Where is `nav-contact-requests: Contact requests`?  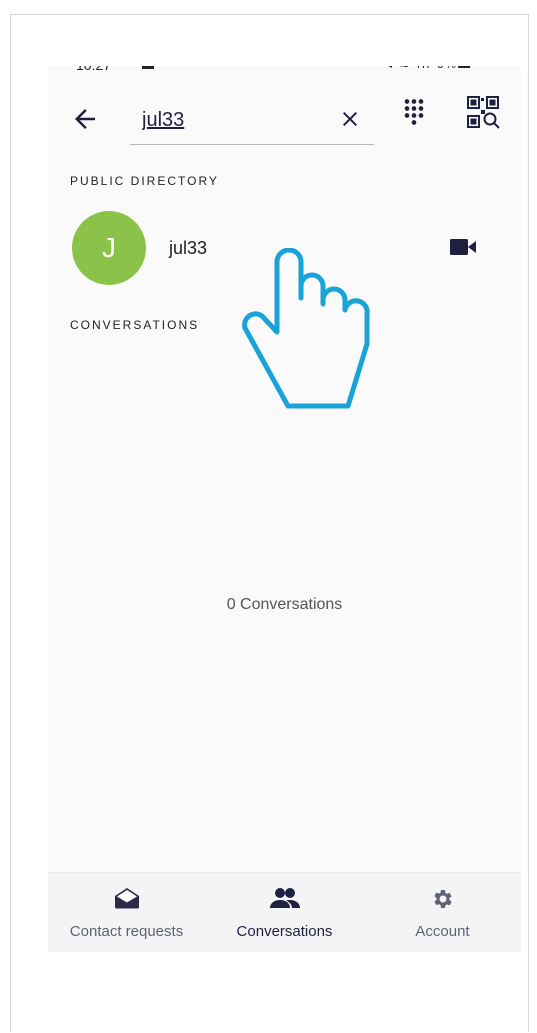
nav-contact-requests: Contact requests is located at coordinates (126, 912).